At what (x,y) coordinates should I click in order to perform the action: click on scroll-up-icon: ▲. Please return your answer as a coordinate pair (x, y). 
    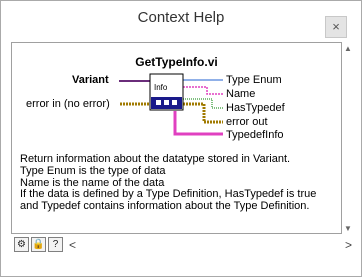
    Looking at the image, I should click on (348, 48).